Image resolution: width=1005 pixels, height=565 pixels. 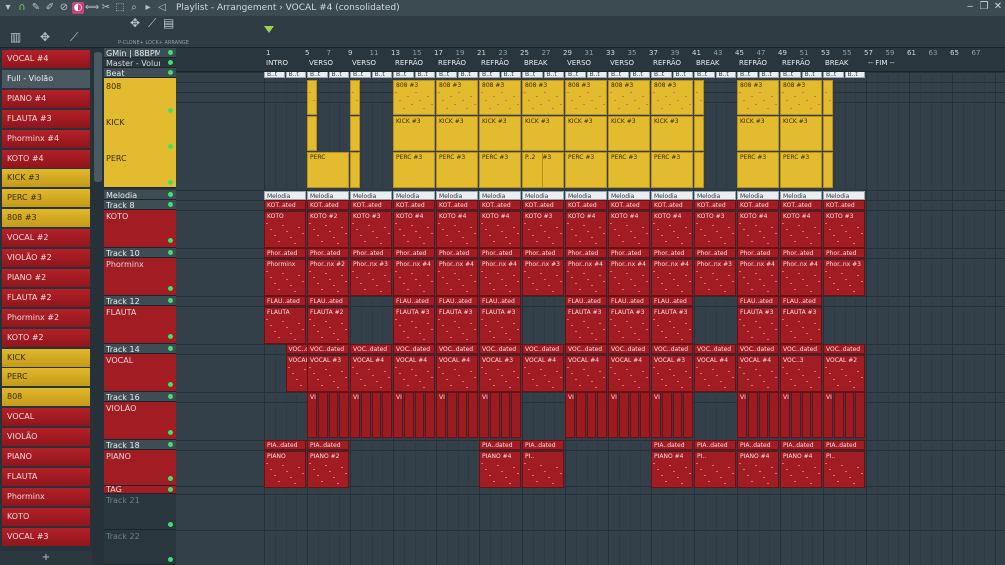 What do you see at coordinates (46, 118) in the screenshot?
I see `picker-item: FLAUTA #3` at bounding box center [46, 118].